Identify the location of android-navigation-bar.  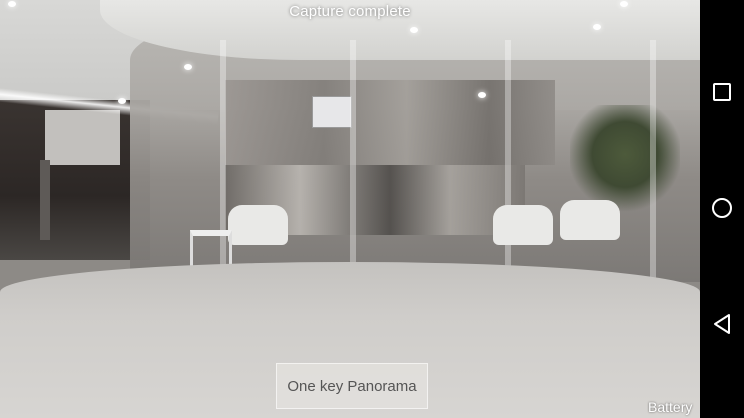
(722, 209).